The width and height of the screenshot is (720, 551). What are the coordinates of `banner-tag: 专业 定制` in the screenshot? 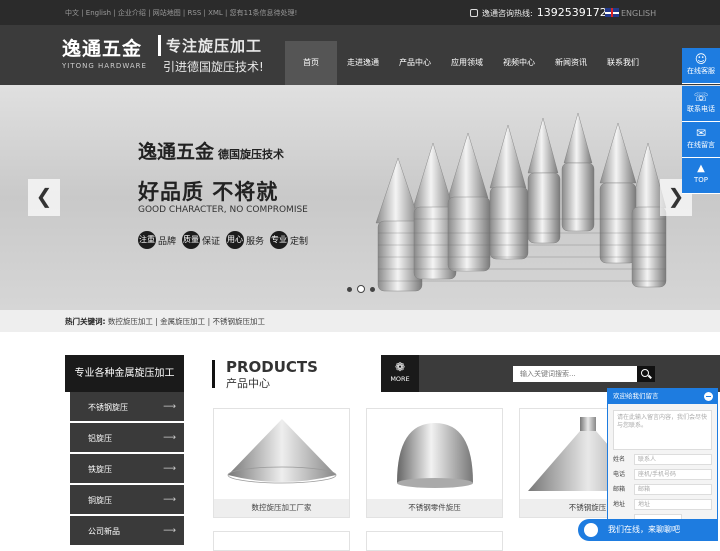 It's located at (289, 240).